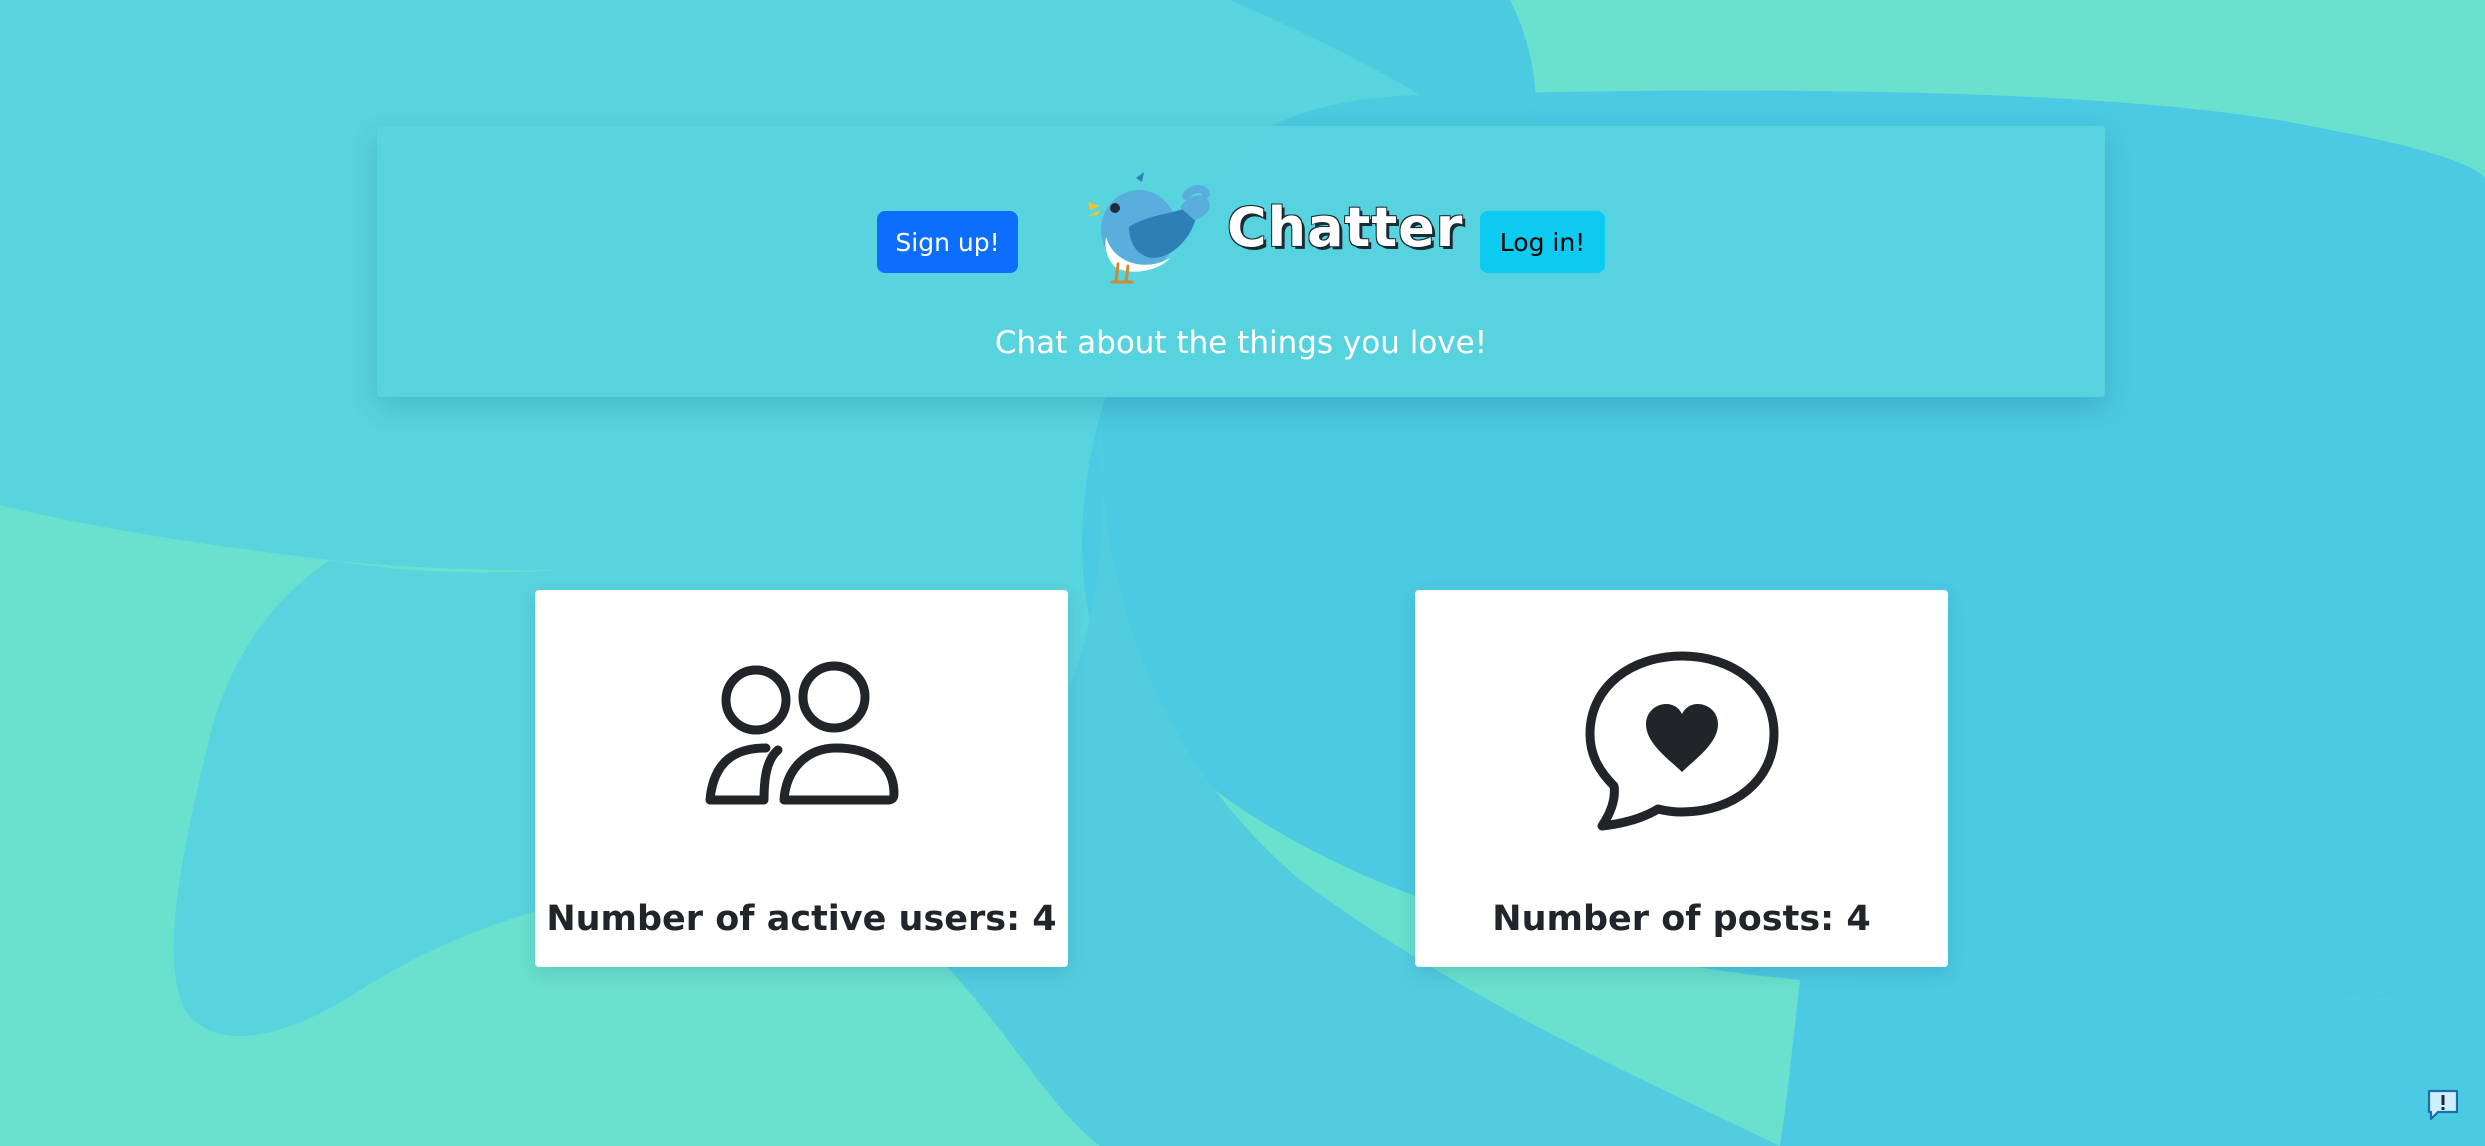  Describe the element at coordinates (1241, 343) in the screenshot. I see `tagline: Chat about the things you love!` at that location.